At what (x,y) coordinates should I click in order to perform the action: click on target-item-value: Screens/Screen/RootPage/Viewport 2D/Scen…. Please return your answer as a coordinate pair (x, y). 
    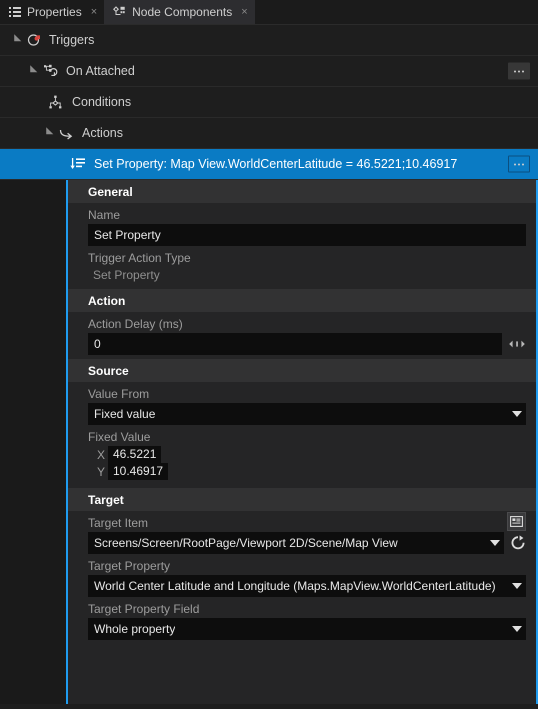
    Looking at the image, I should click on (246, 543).